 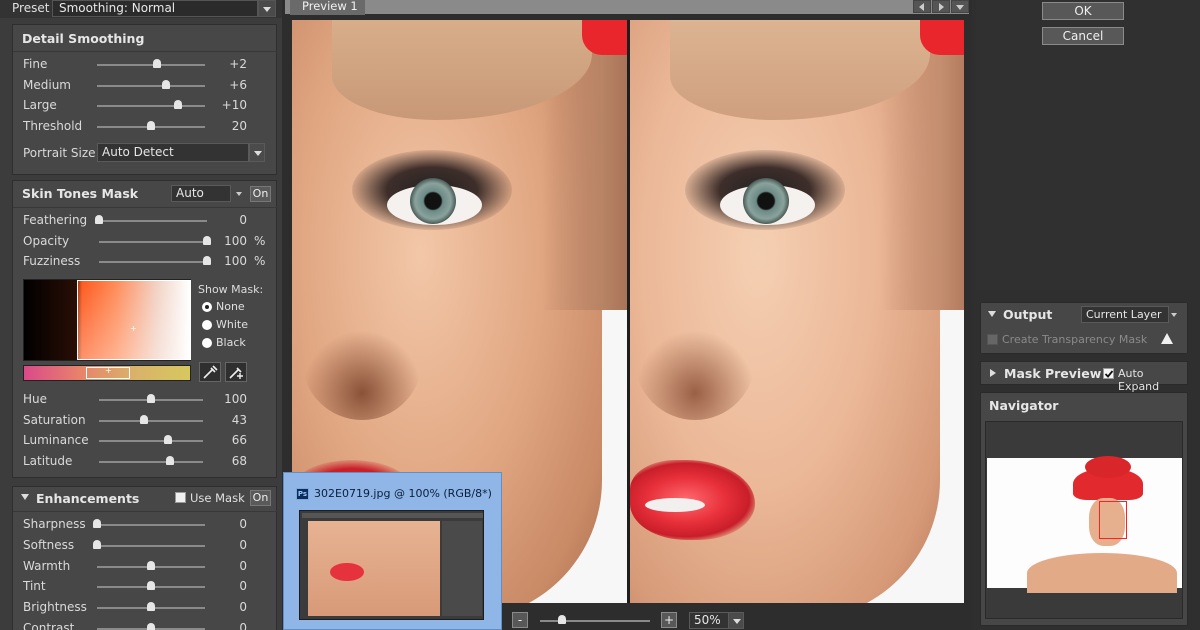 What do you see at coordinates (107, 373) in the screenshot?
I see `hue-range-bar: +` at bounding box center [107, 373].